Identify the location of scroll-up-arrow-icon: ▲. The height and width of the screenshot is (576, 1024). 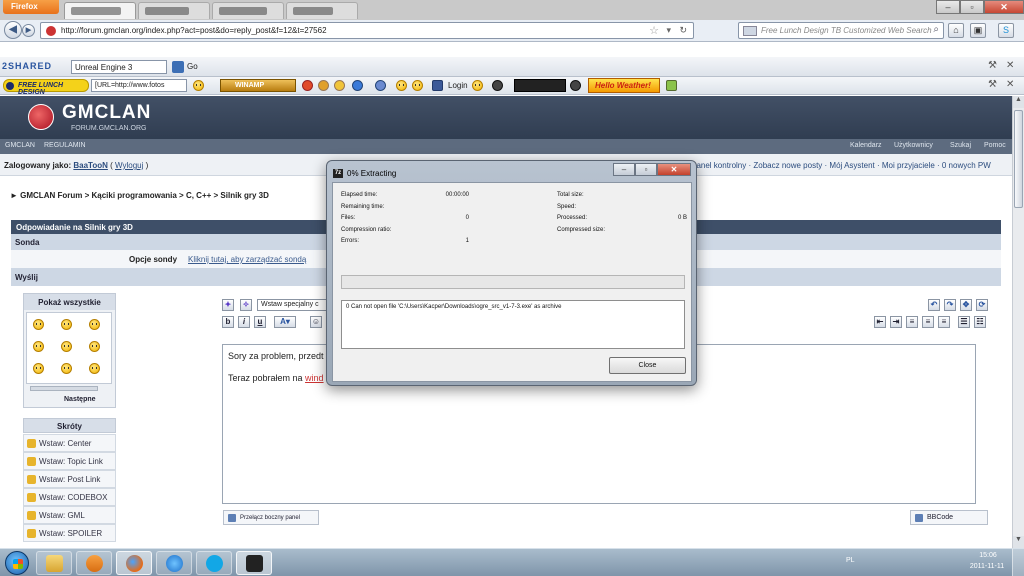
(1018, 102).